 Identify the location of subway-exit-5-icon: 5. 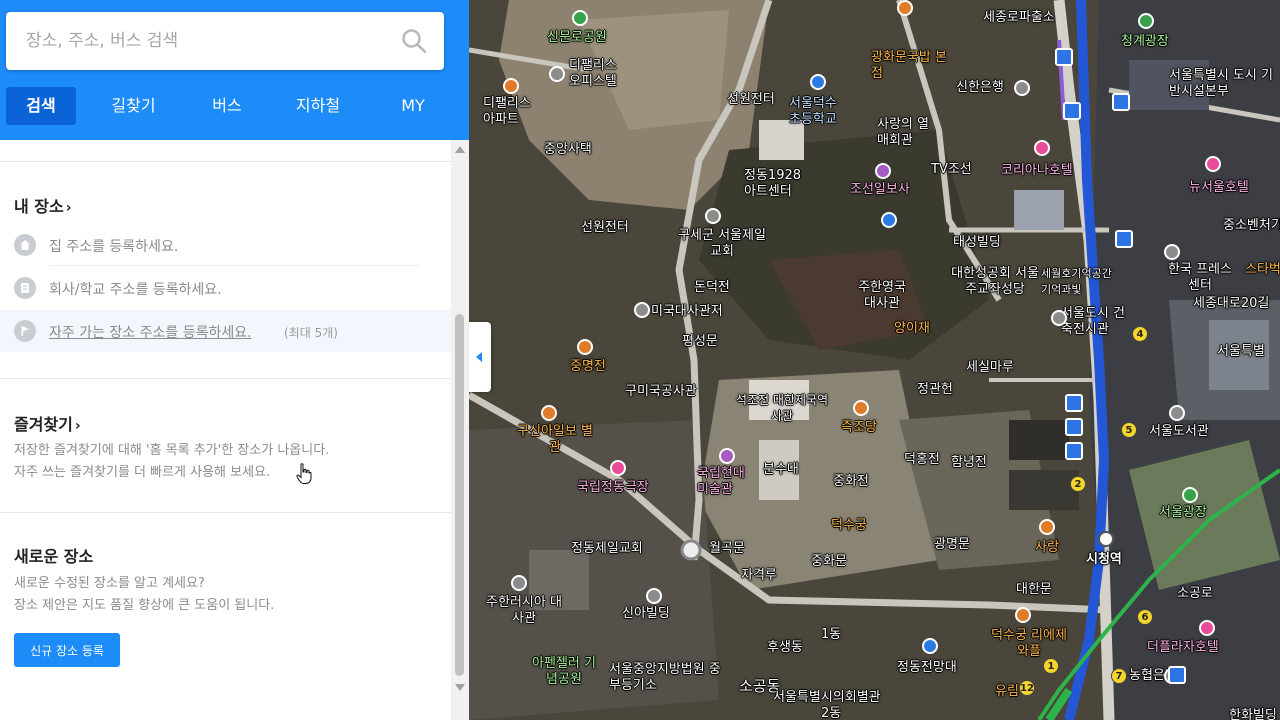
(1129, 430).